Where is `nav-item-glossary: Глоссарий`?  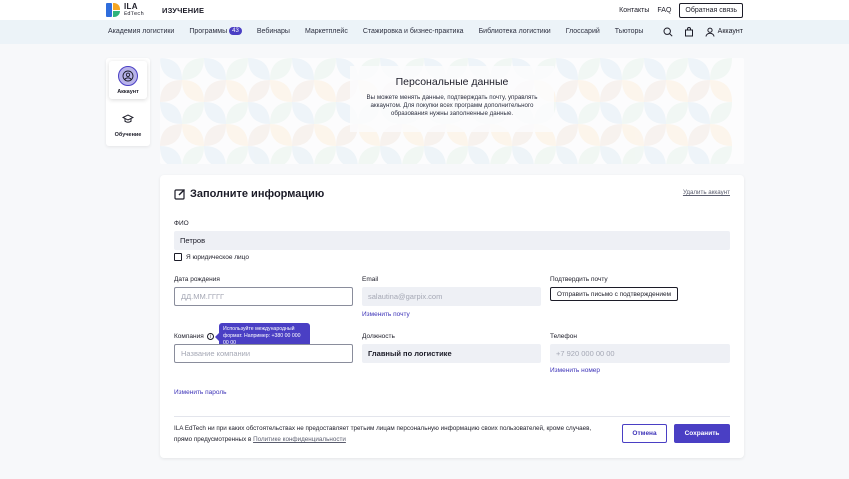
nav-item-glossary: Глоссарий is located at coordinates (583, 31).